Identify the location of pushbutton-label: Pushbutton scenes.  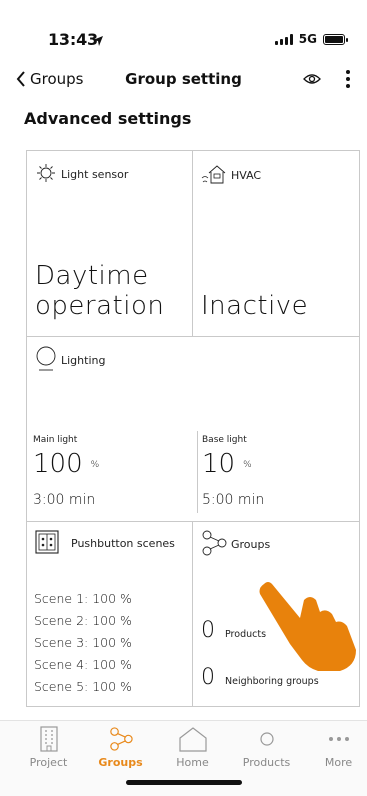
(123, 543).